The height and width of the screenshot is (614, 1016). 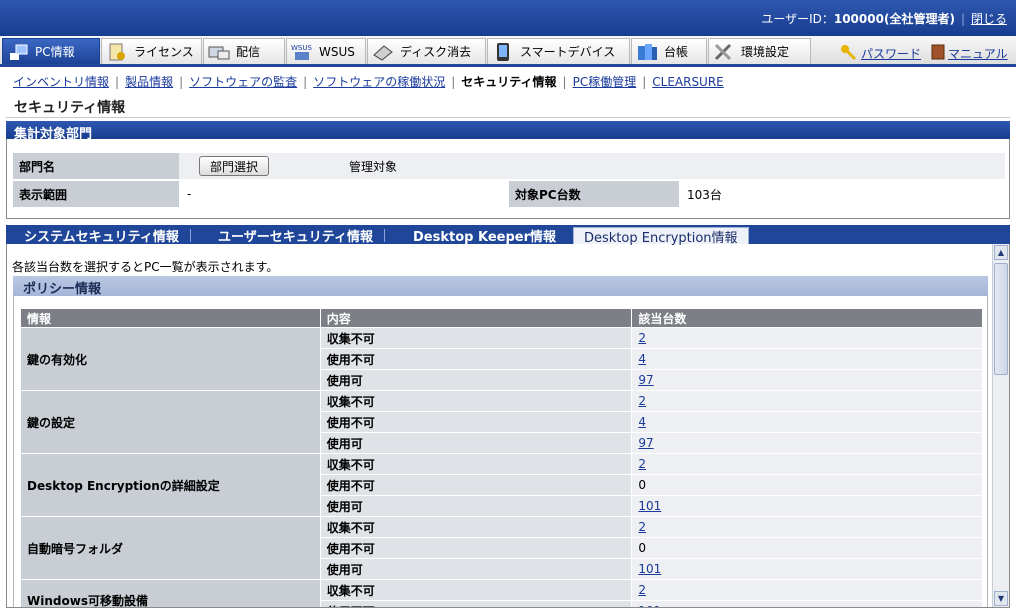 I want to click on tab-label: ディスク消去, so click(x=436, y=52).